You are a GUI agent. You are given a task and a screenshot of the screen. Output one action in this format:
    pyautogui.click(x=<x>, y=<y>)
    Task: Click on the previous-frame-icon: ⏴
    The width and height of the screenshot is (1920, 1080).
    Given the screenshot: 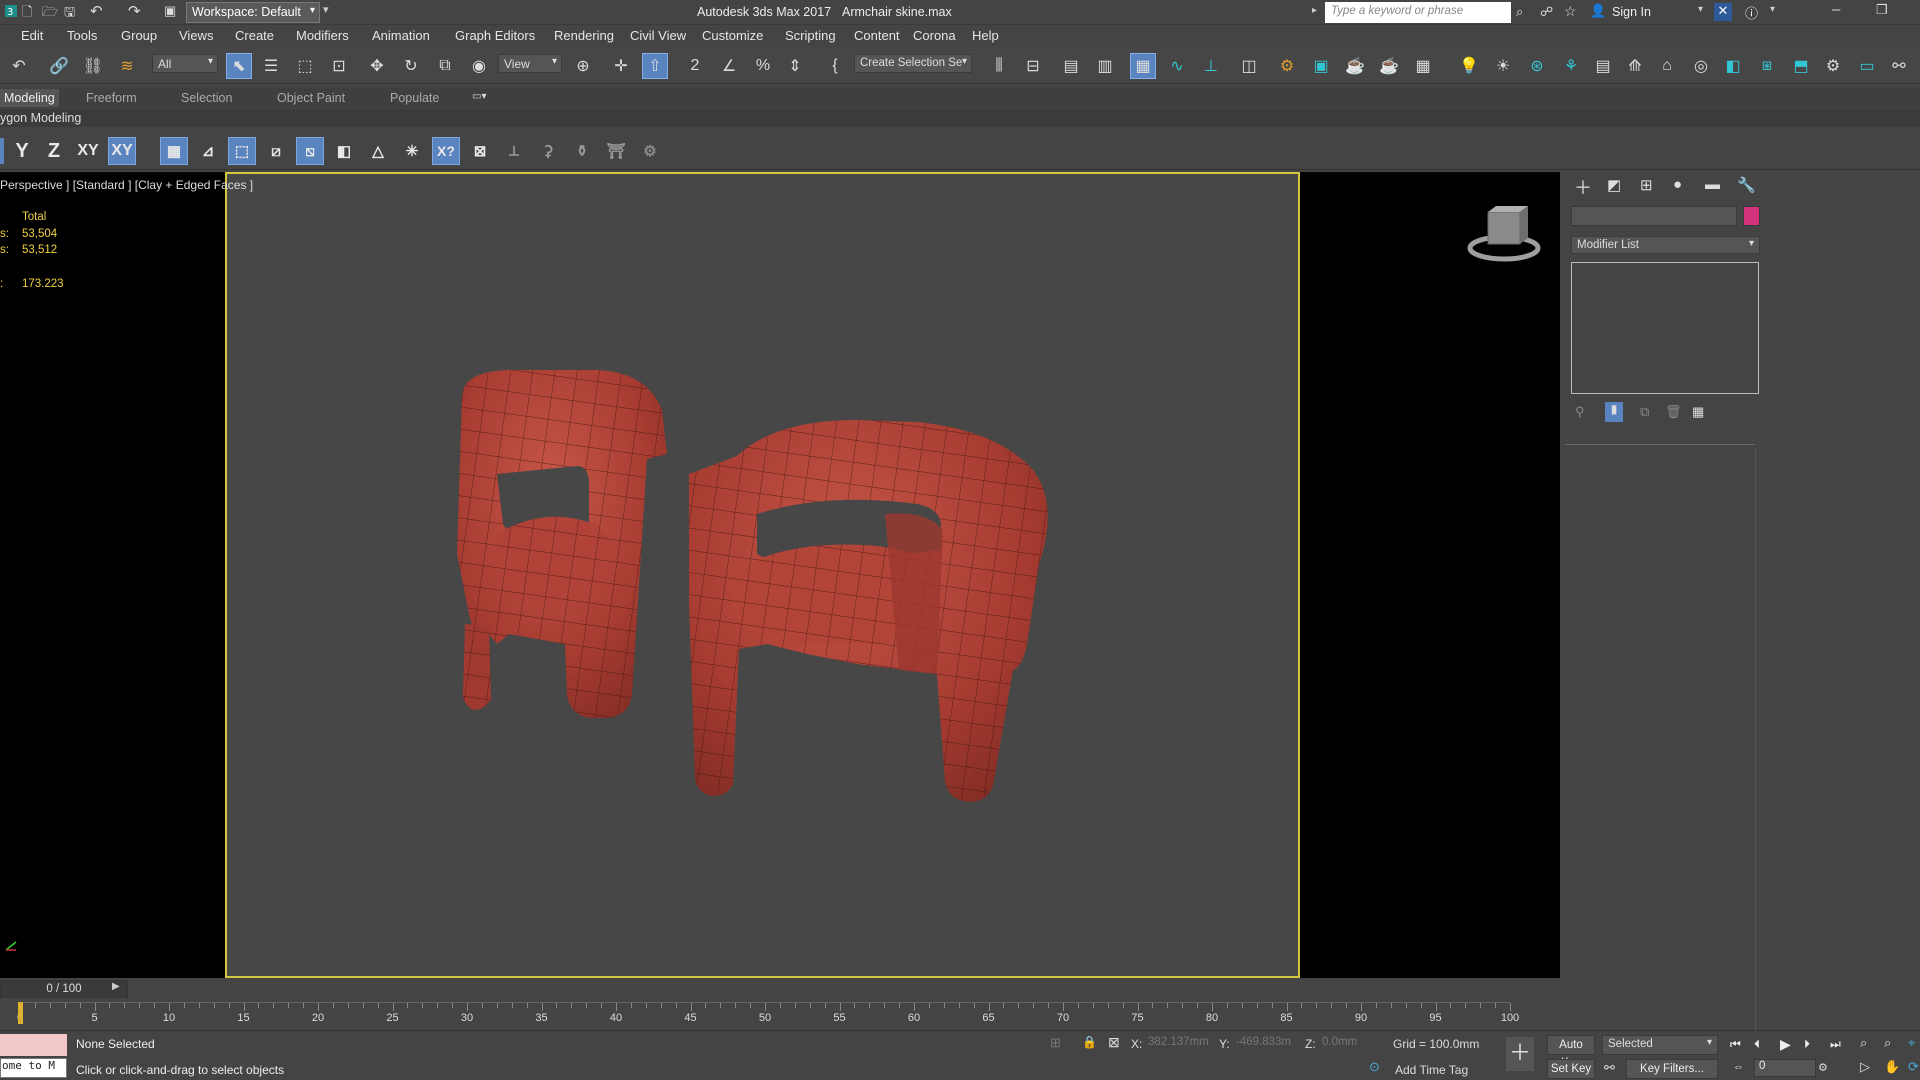 What is the action you would take?
    pyautogui.click(x=1757, y=1044)
    